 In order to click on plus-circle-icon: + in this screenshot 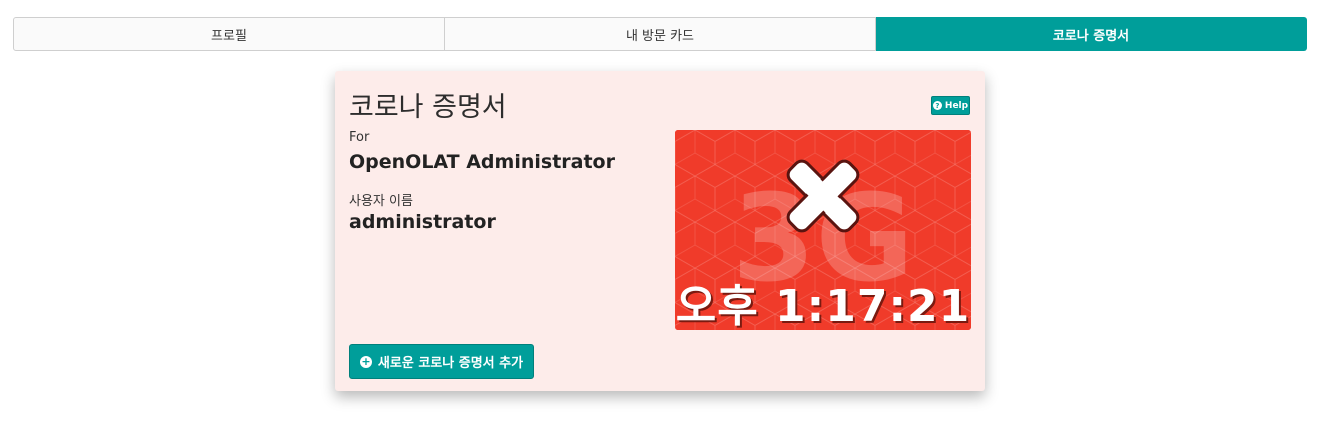, I will do `click(365, 361)`.